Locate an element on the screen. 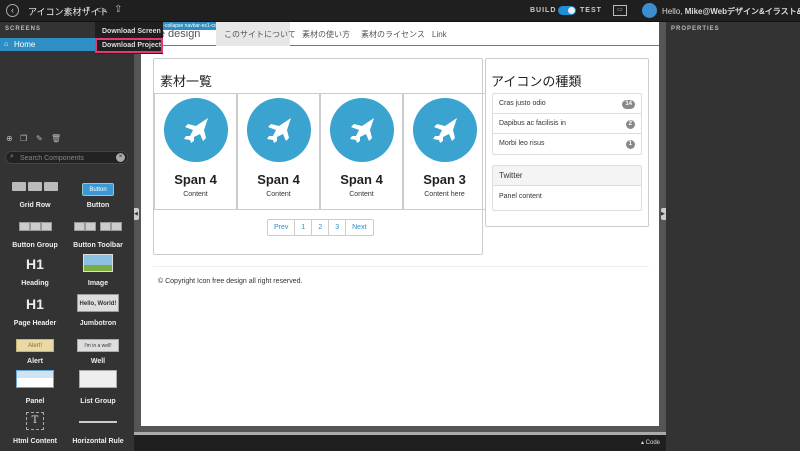 The width and height of the screenshot is (800, 451). count-badge: 14 is located at coordinates (628, 104).